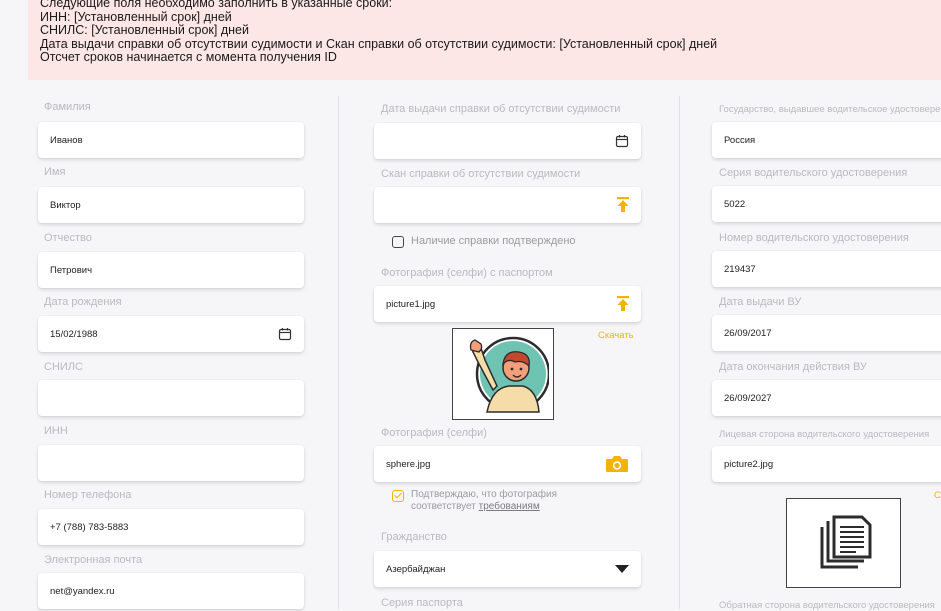 Image resolution: width=941 pixels, height=611 pixels. I want to click on lastname-value: Иванов, so click(66, 140).